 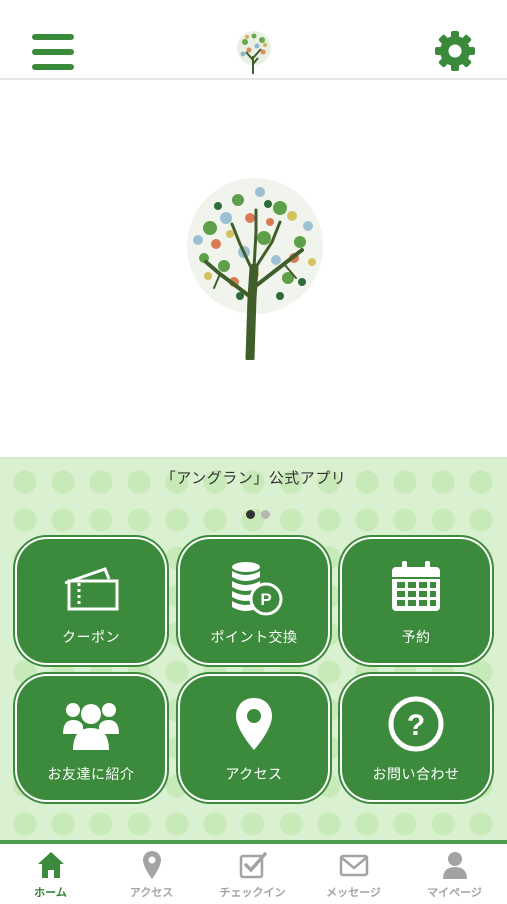 What do you see at coordinates (265, 599) in the screenshot?
I see `svg-text: P` at bounding box center [265, 599].